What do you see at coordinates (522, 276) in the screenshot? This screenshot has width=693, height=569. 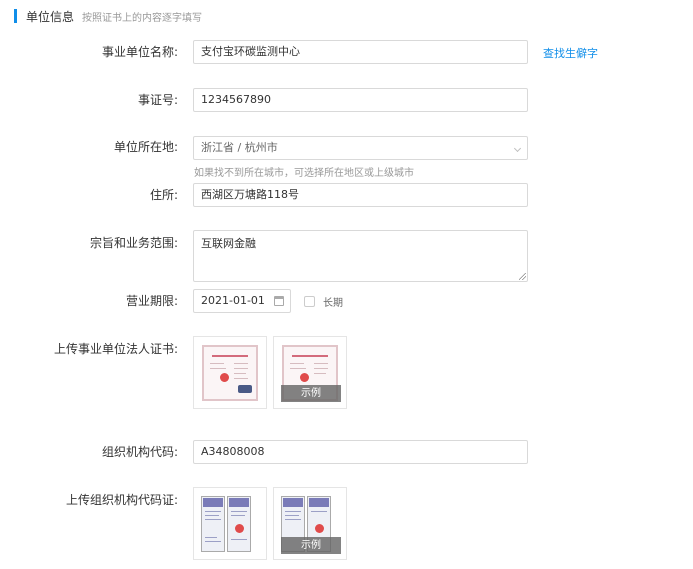 I see `resize-handle-icon` at bounding box center [522, 276].